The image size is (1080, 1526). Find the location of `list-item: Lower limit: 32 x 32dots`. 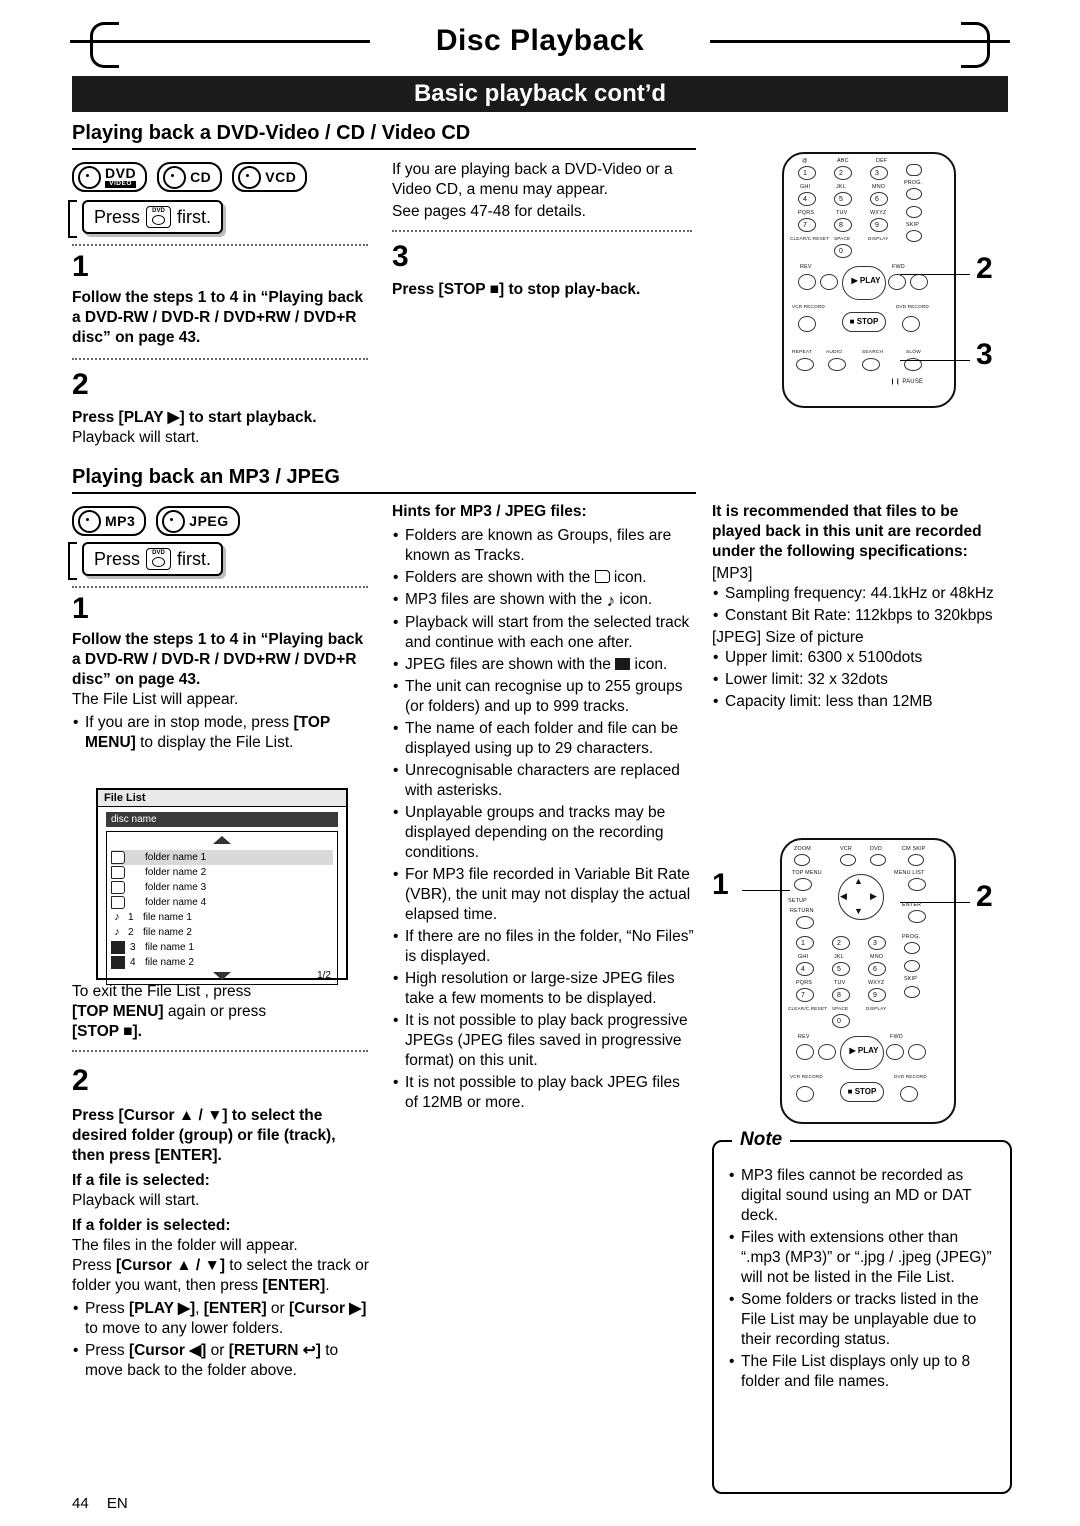

list-item: Lower limit: 32 x 32dots is located at coordinates (860, 680).